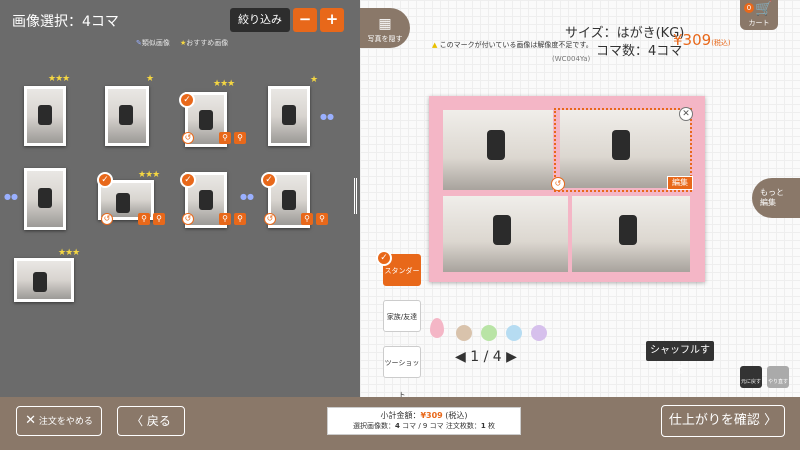 This screenshot has width=800, height=450. What do you see at coordinates (702, 40) in the screenshot?
I see `price: ¥309(税込)` at bounding box center [702, 40].